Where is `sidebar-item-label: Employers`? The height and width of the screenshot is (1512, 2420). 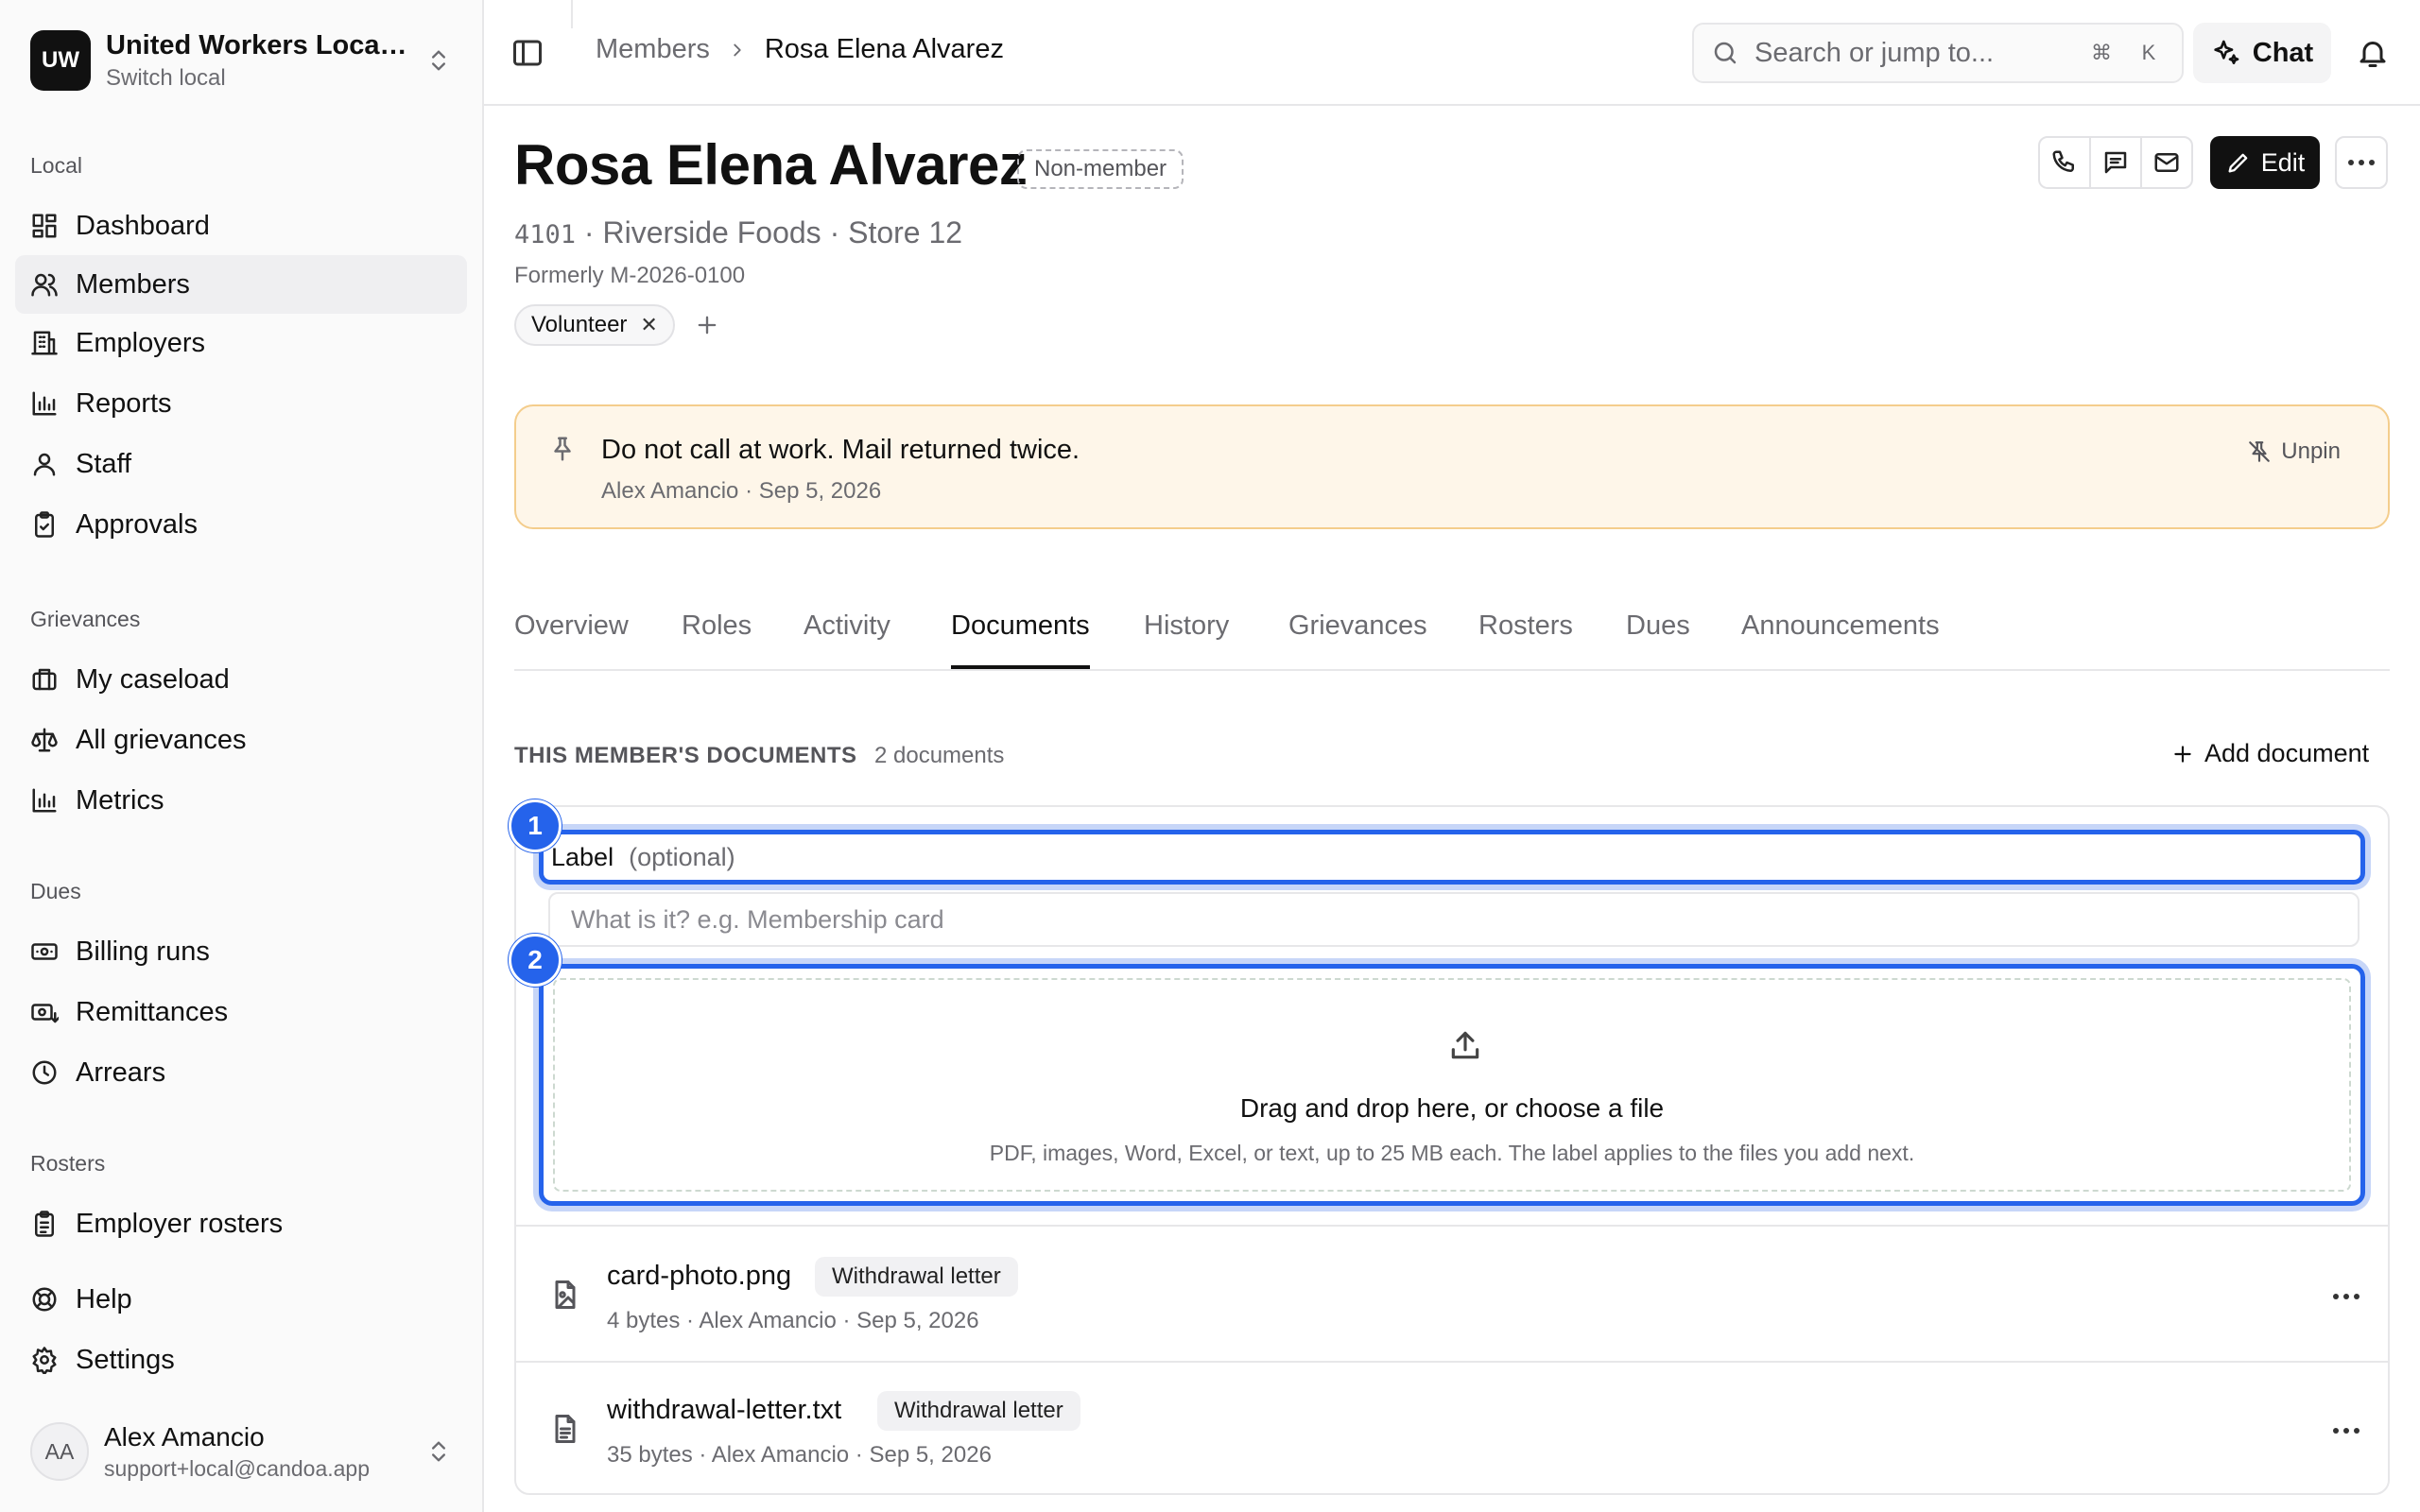
sidebar-item-label: Employers is located at coordinates (140, 342).